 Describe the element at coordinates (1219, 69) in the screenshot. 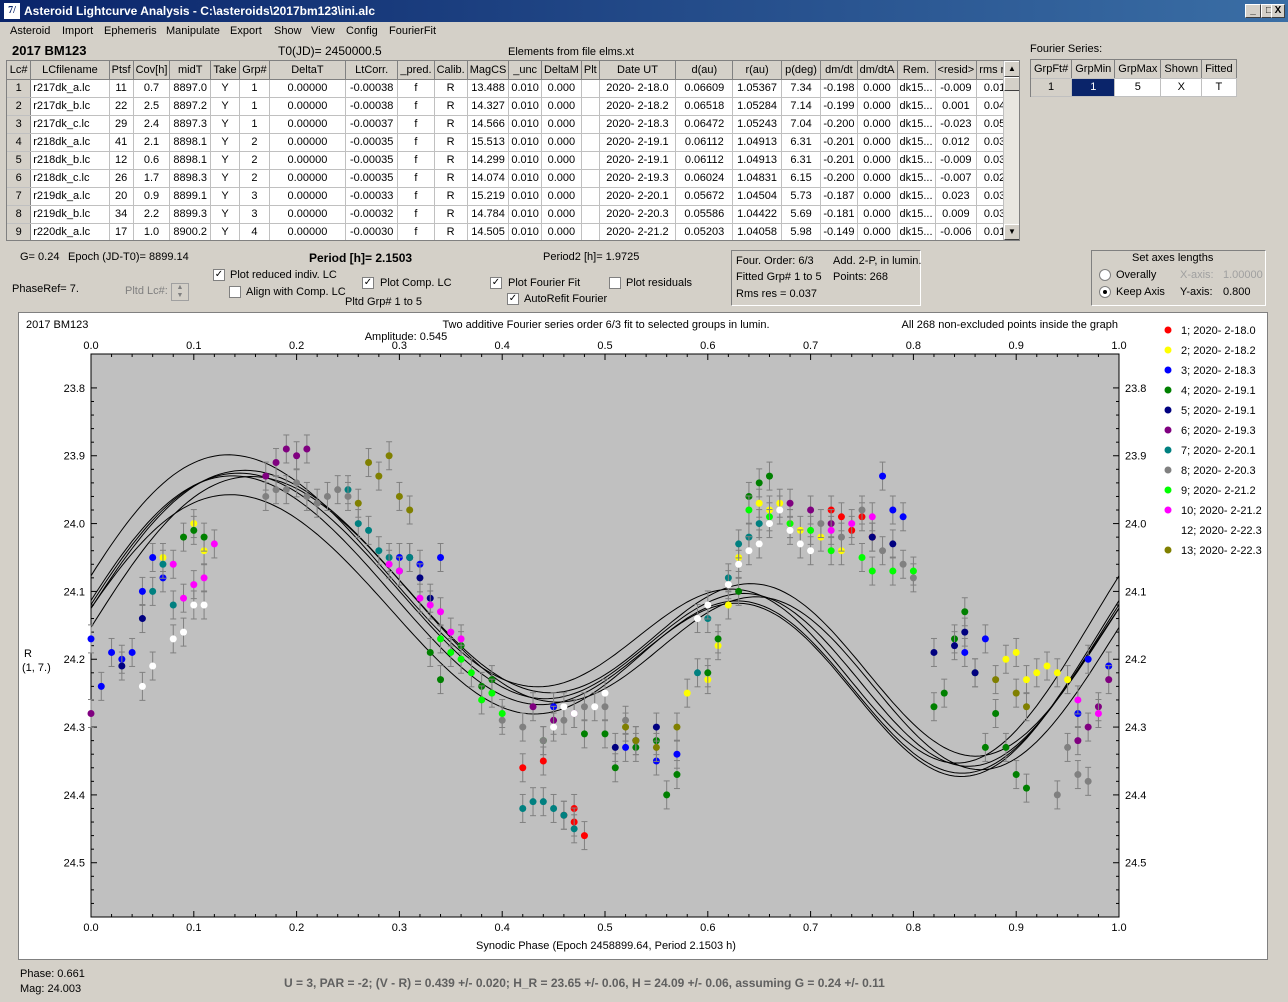

I see `fourier-col-header: Fitted` at that location.